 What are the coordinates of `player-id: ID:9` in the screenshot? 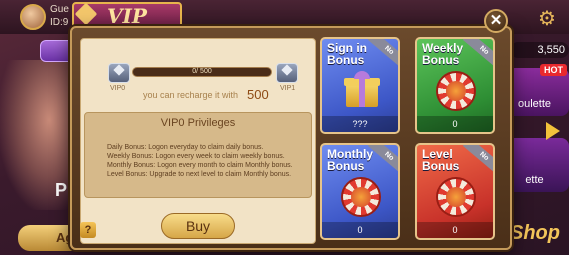 It's located at (59, 22).